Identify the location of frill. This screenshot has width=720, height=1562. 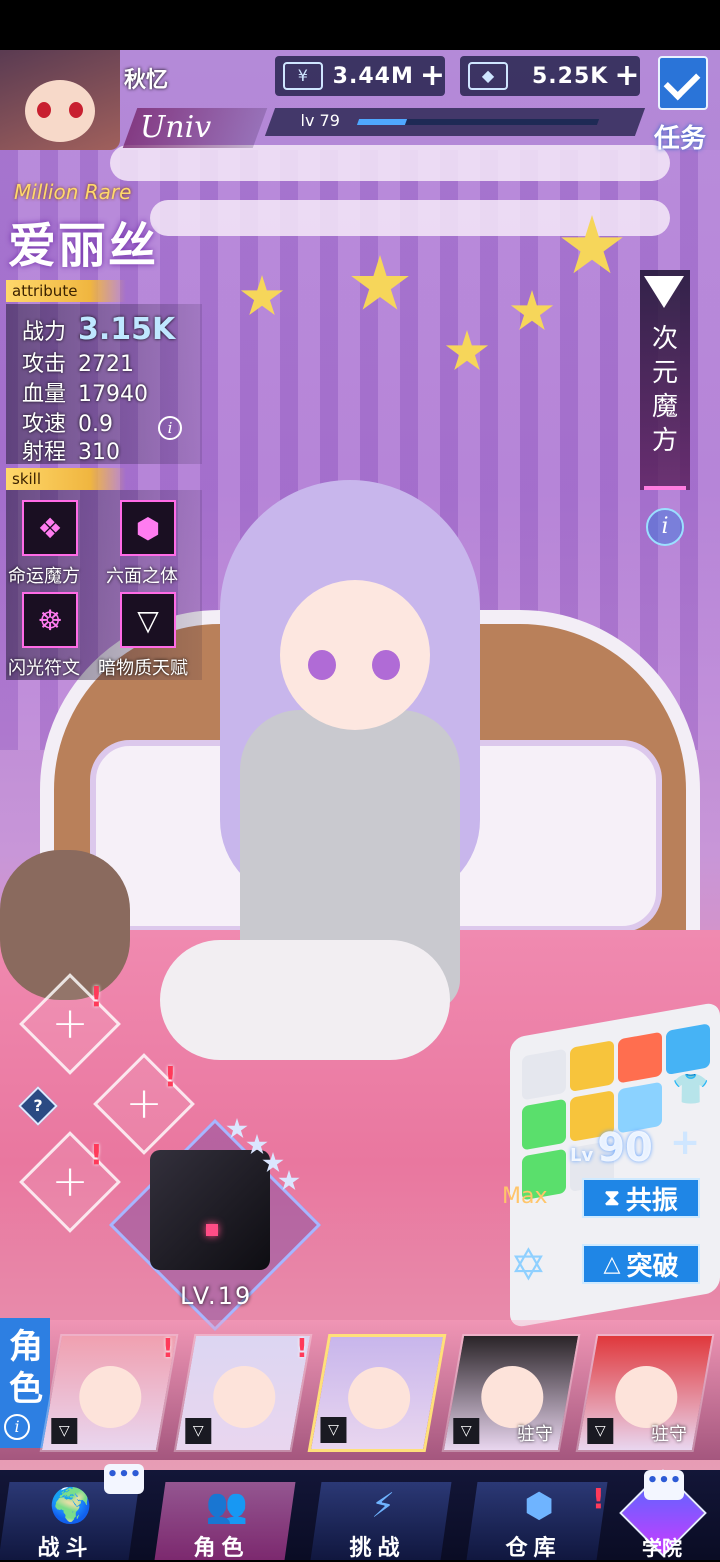
(390, 163).